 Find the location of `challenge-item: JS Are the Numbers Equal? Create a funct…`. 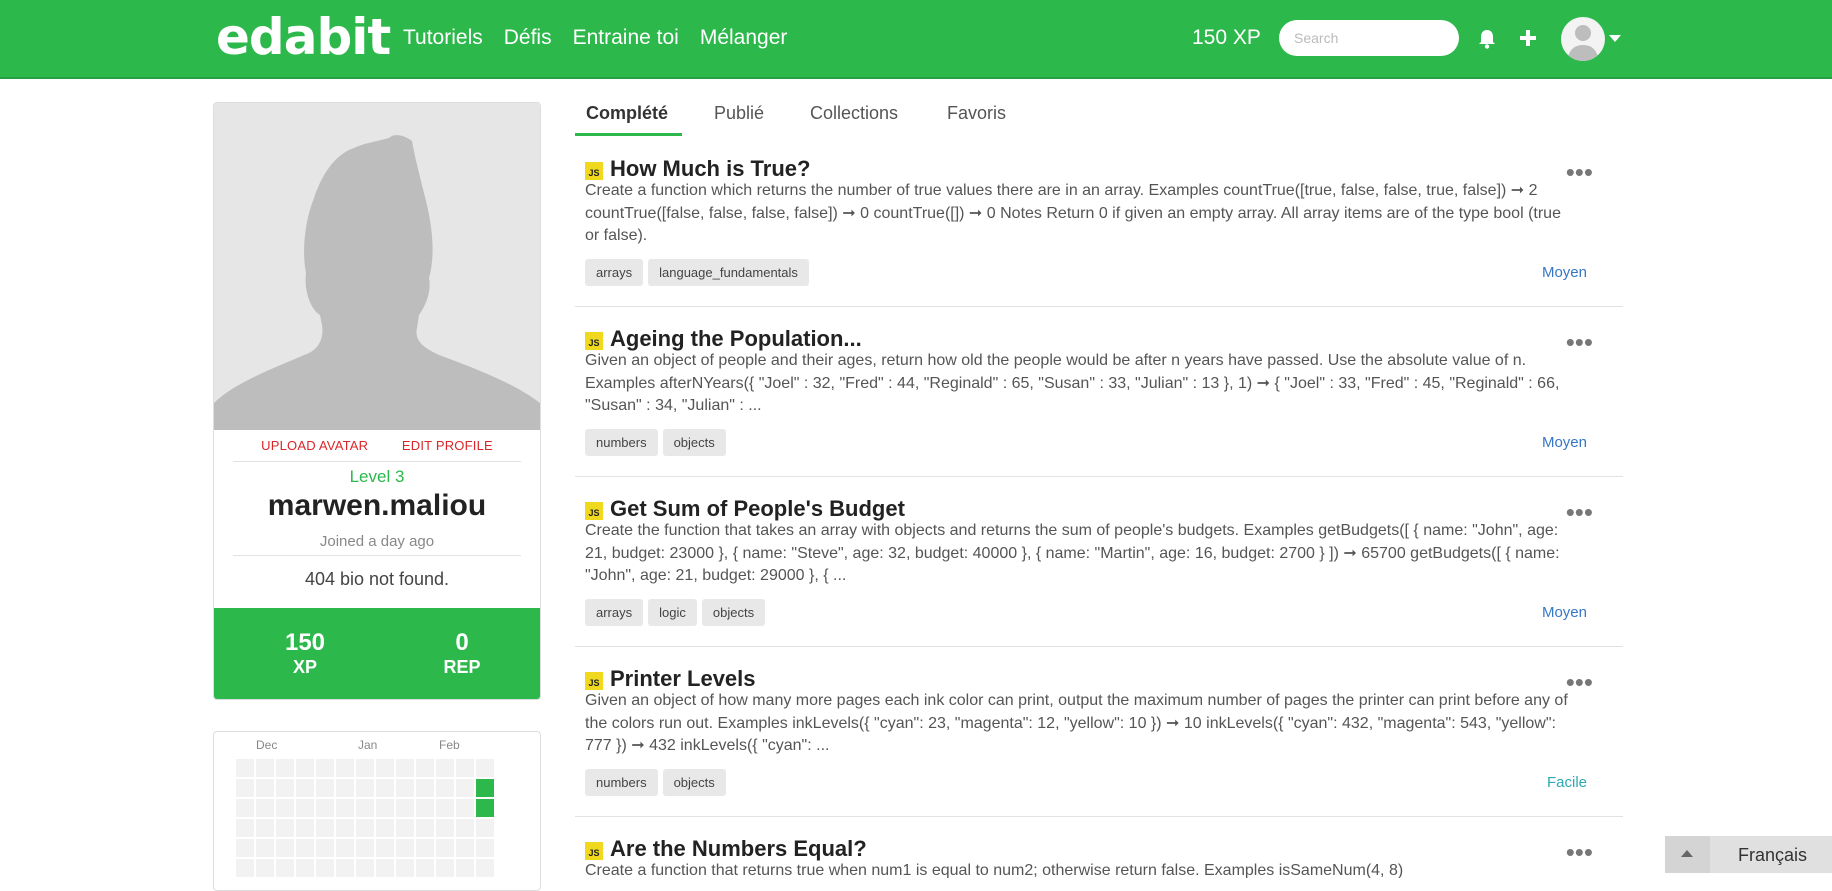

challenge-item: JS Are the Numbers Equal? Create a funct… is located at coordinates (1099, 854).